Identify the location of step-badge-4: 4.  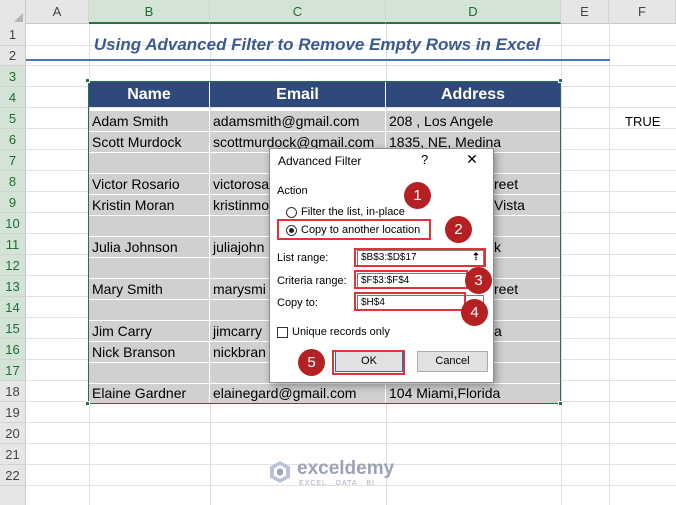
(474, 312).